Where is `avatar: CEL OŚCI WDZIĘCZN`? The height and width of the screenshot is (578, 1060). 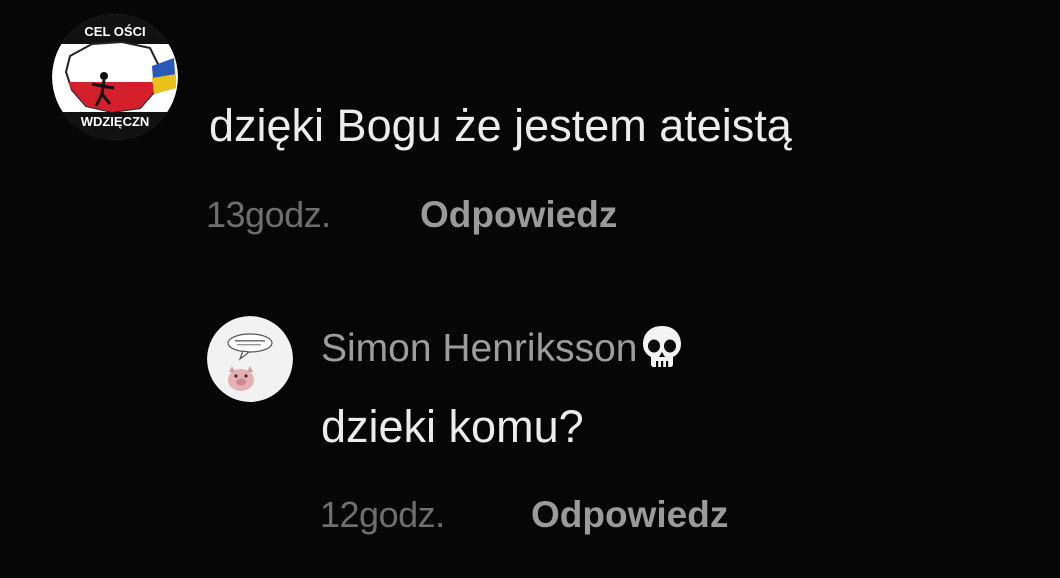
avatar: CEL OŚCI WDZIĘCZN is located at coordinates (115, 77).